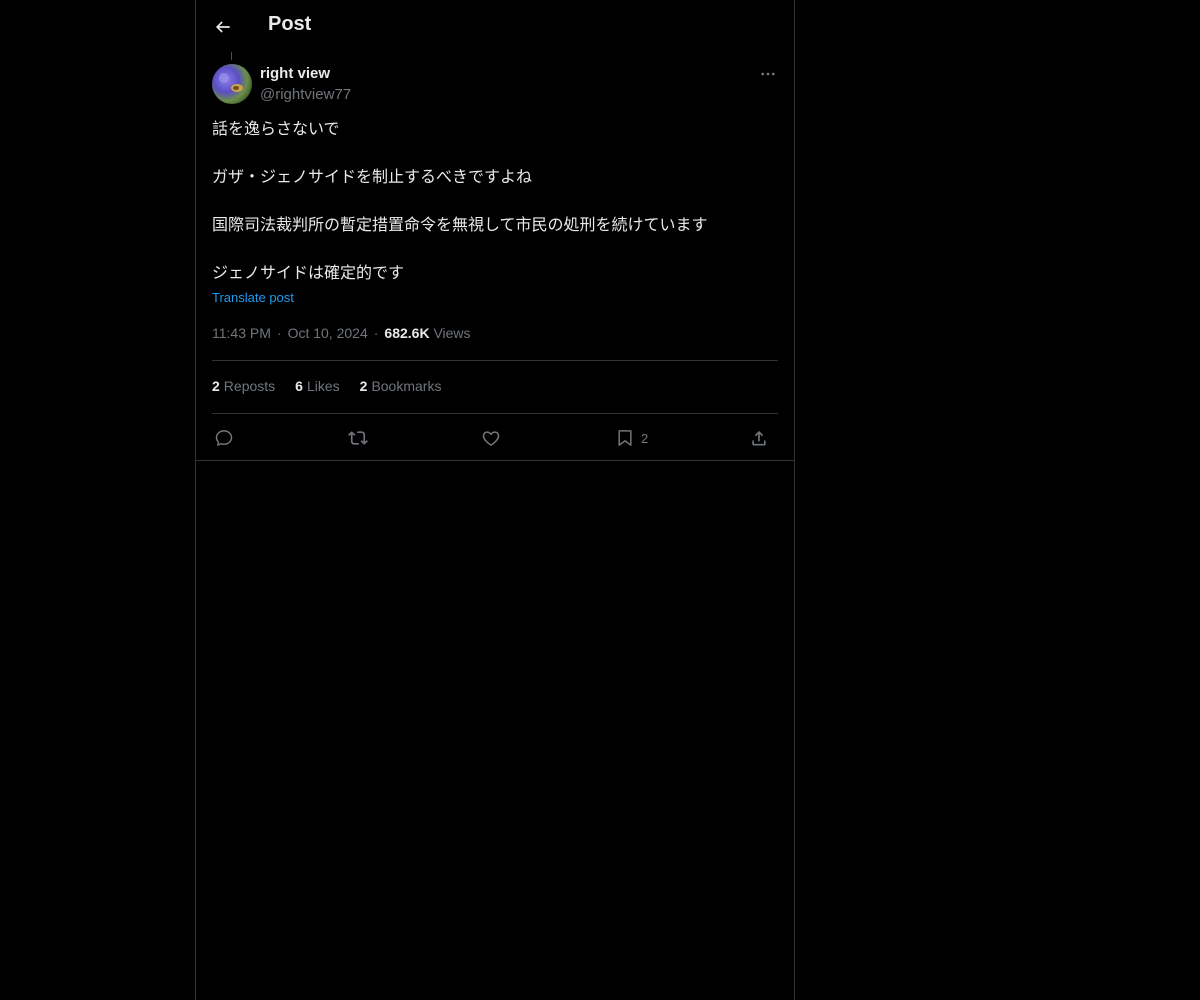 The height and width of the screenshot is (1000, 1200). I want to click on likes-stat: 6 Likes, so click(317, 386).